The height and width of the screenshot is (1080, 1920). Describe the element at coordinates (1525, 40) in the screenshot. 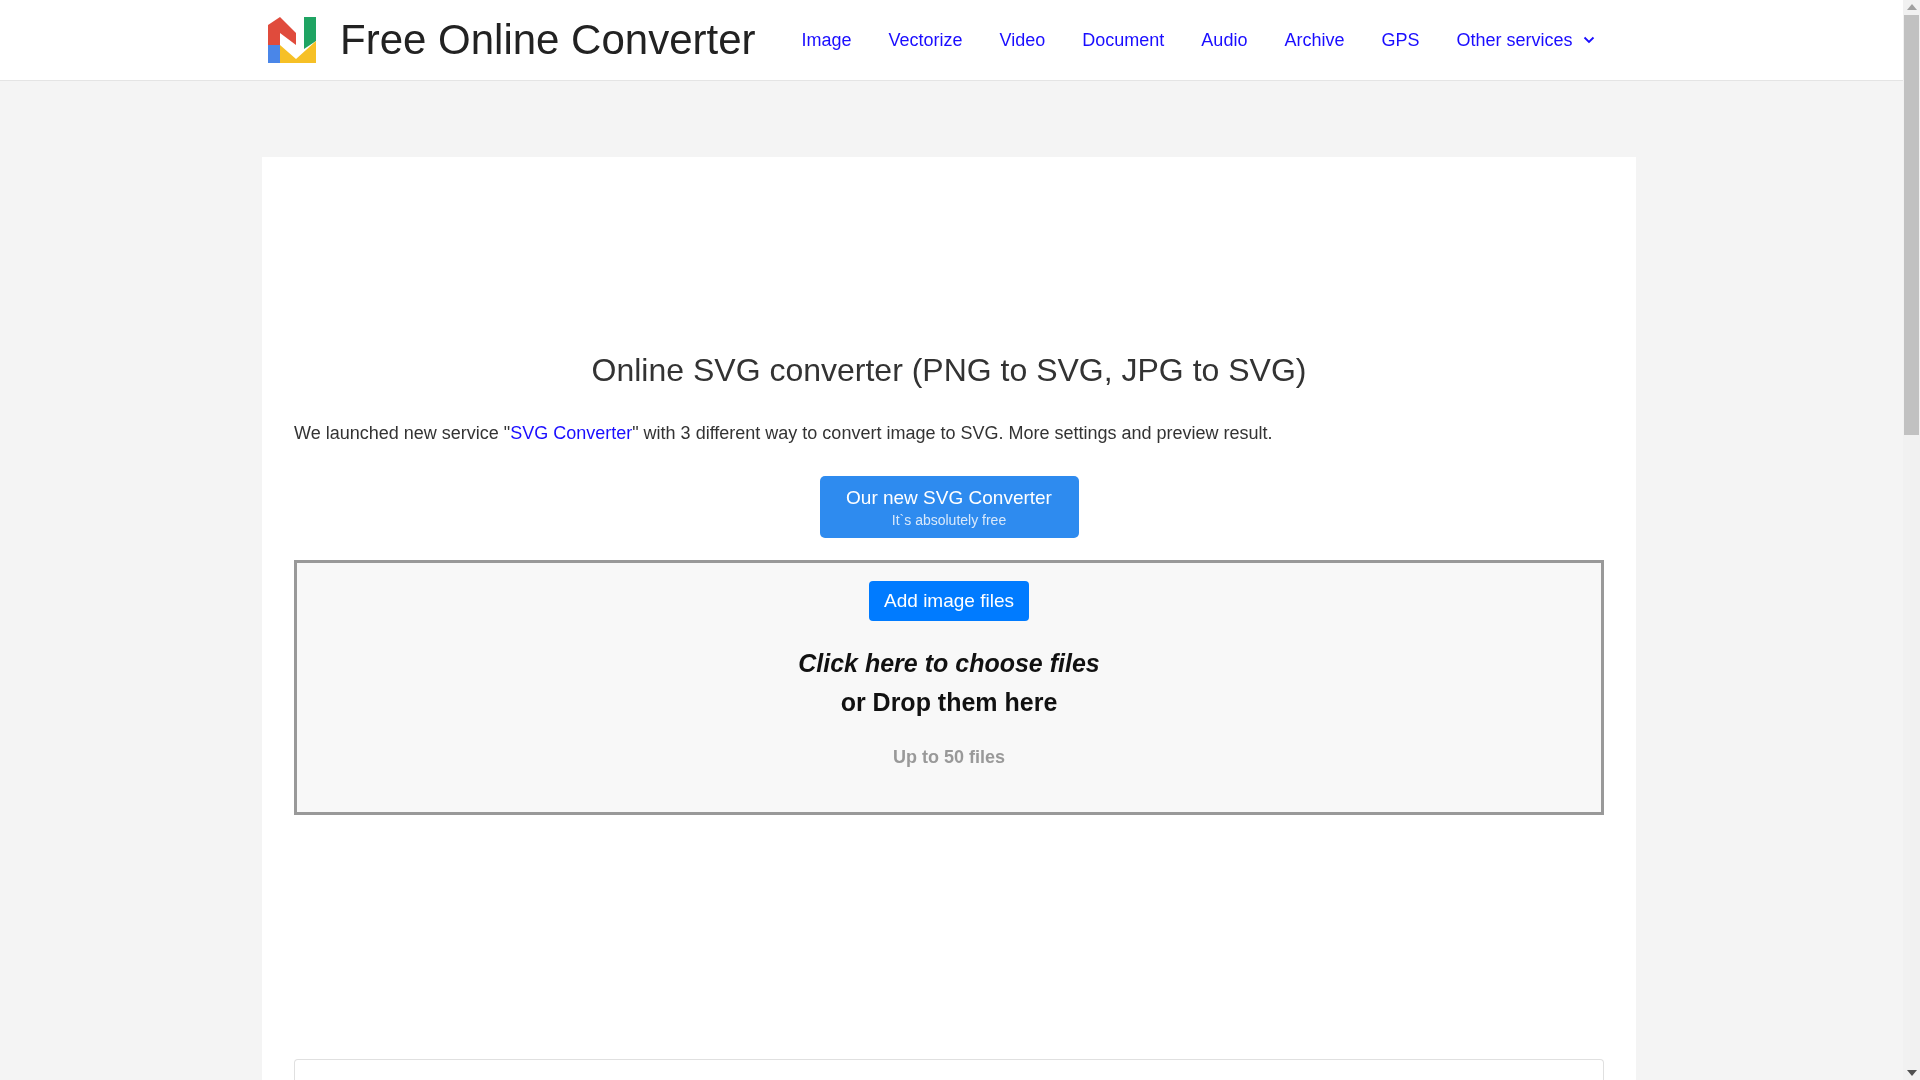

I see `nav-link: Other services` at that location.